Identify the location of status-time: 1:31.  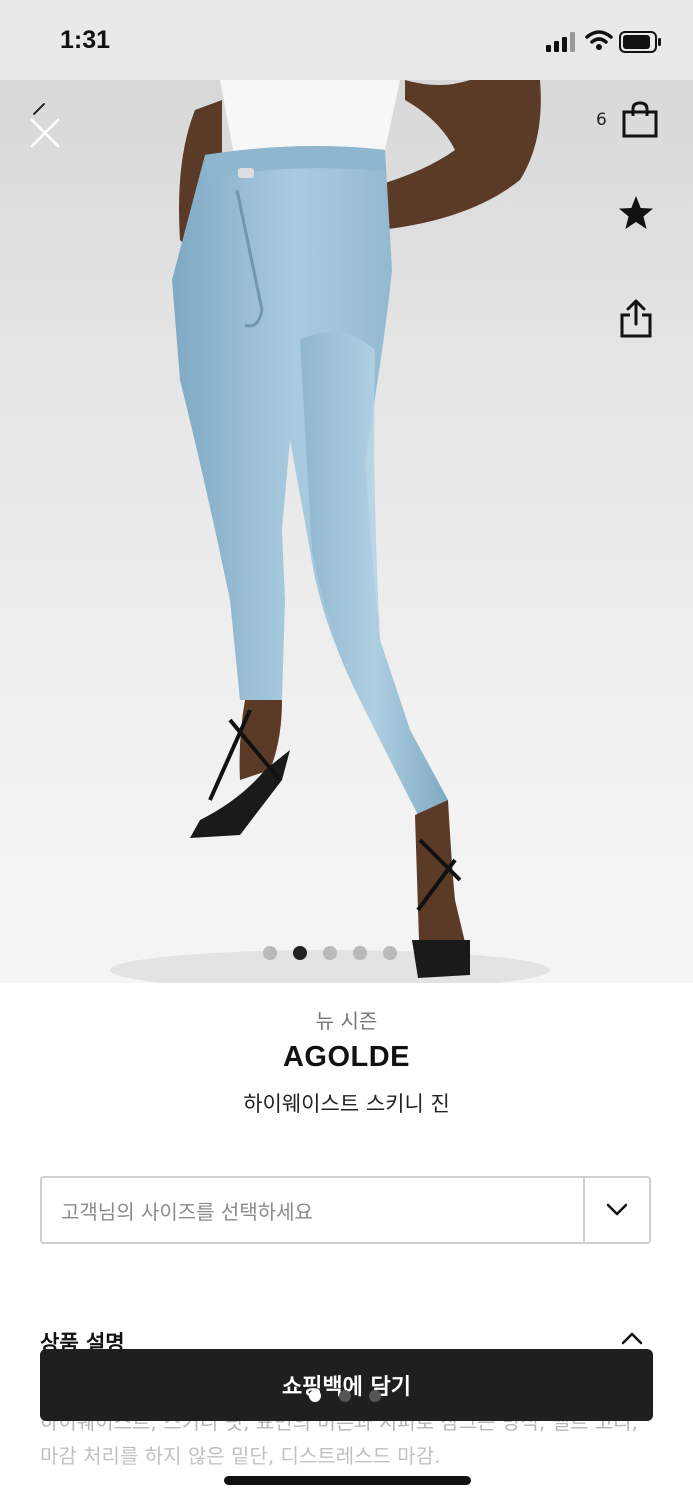
(85, 40).